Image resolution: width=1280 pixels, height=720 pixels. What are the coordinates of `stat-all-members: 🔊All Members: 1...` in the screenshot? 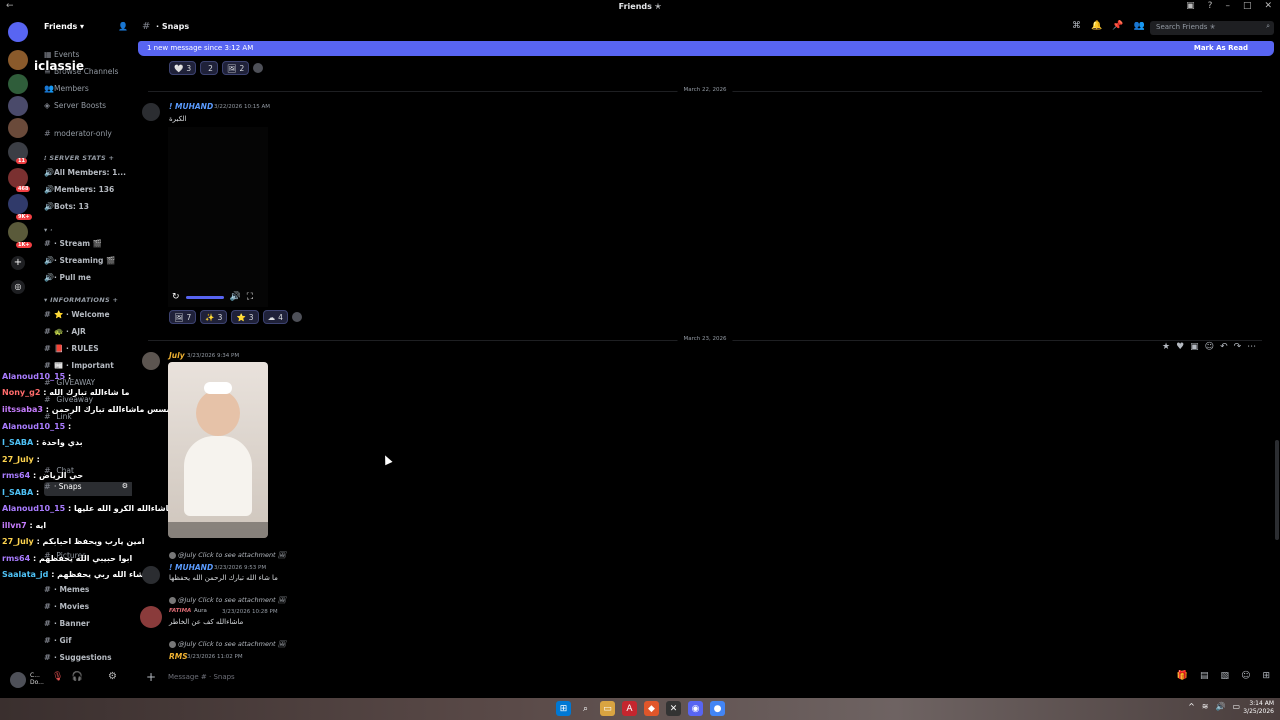 It's located at (88, 175).